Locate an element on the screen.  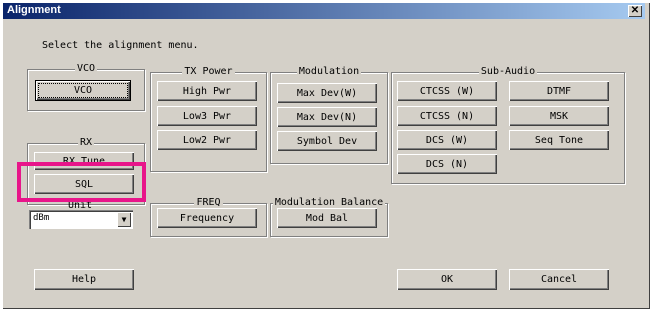
max-dev-w-button: Max Dev(W) is located at coordinates (327, 93).